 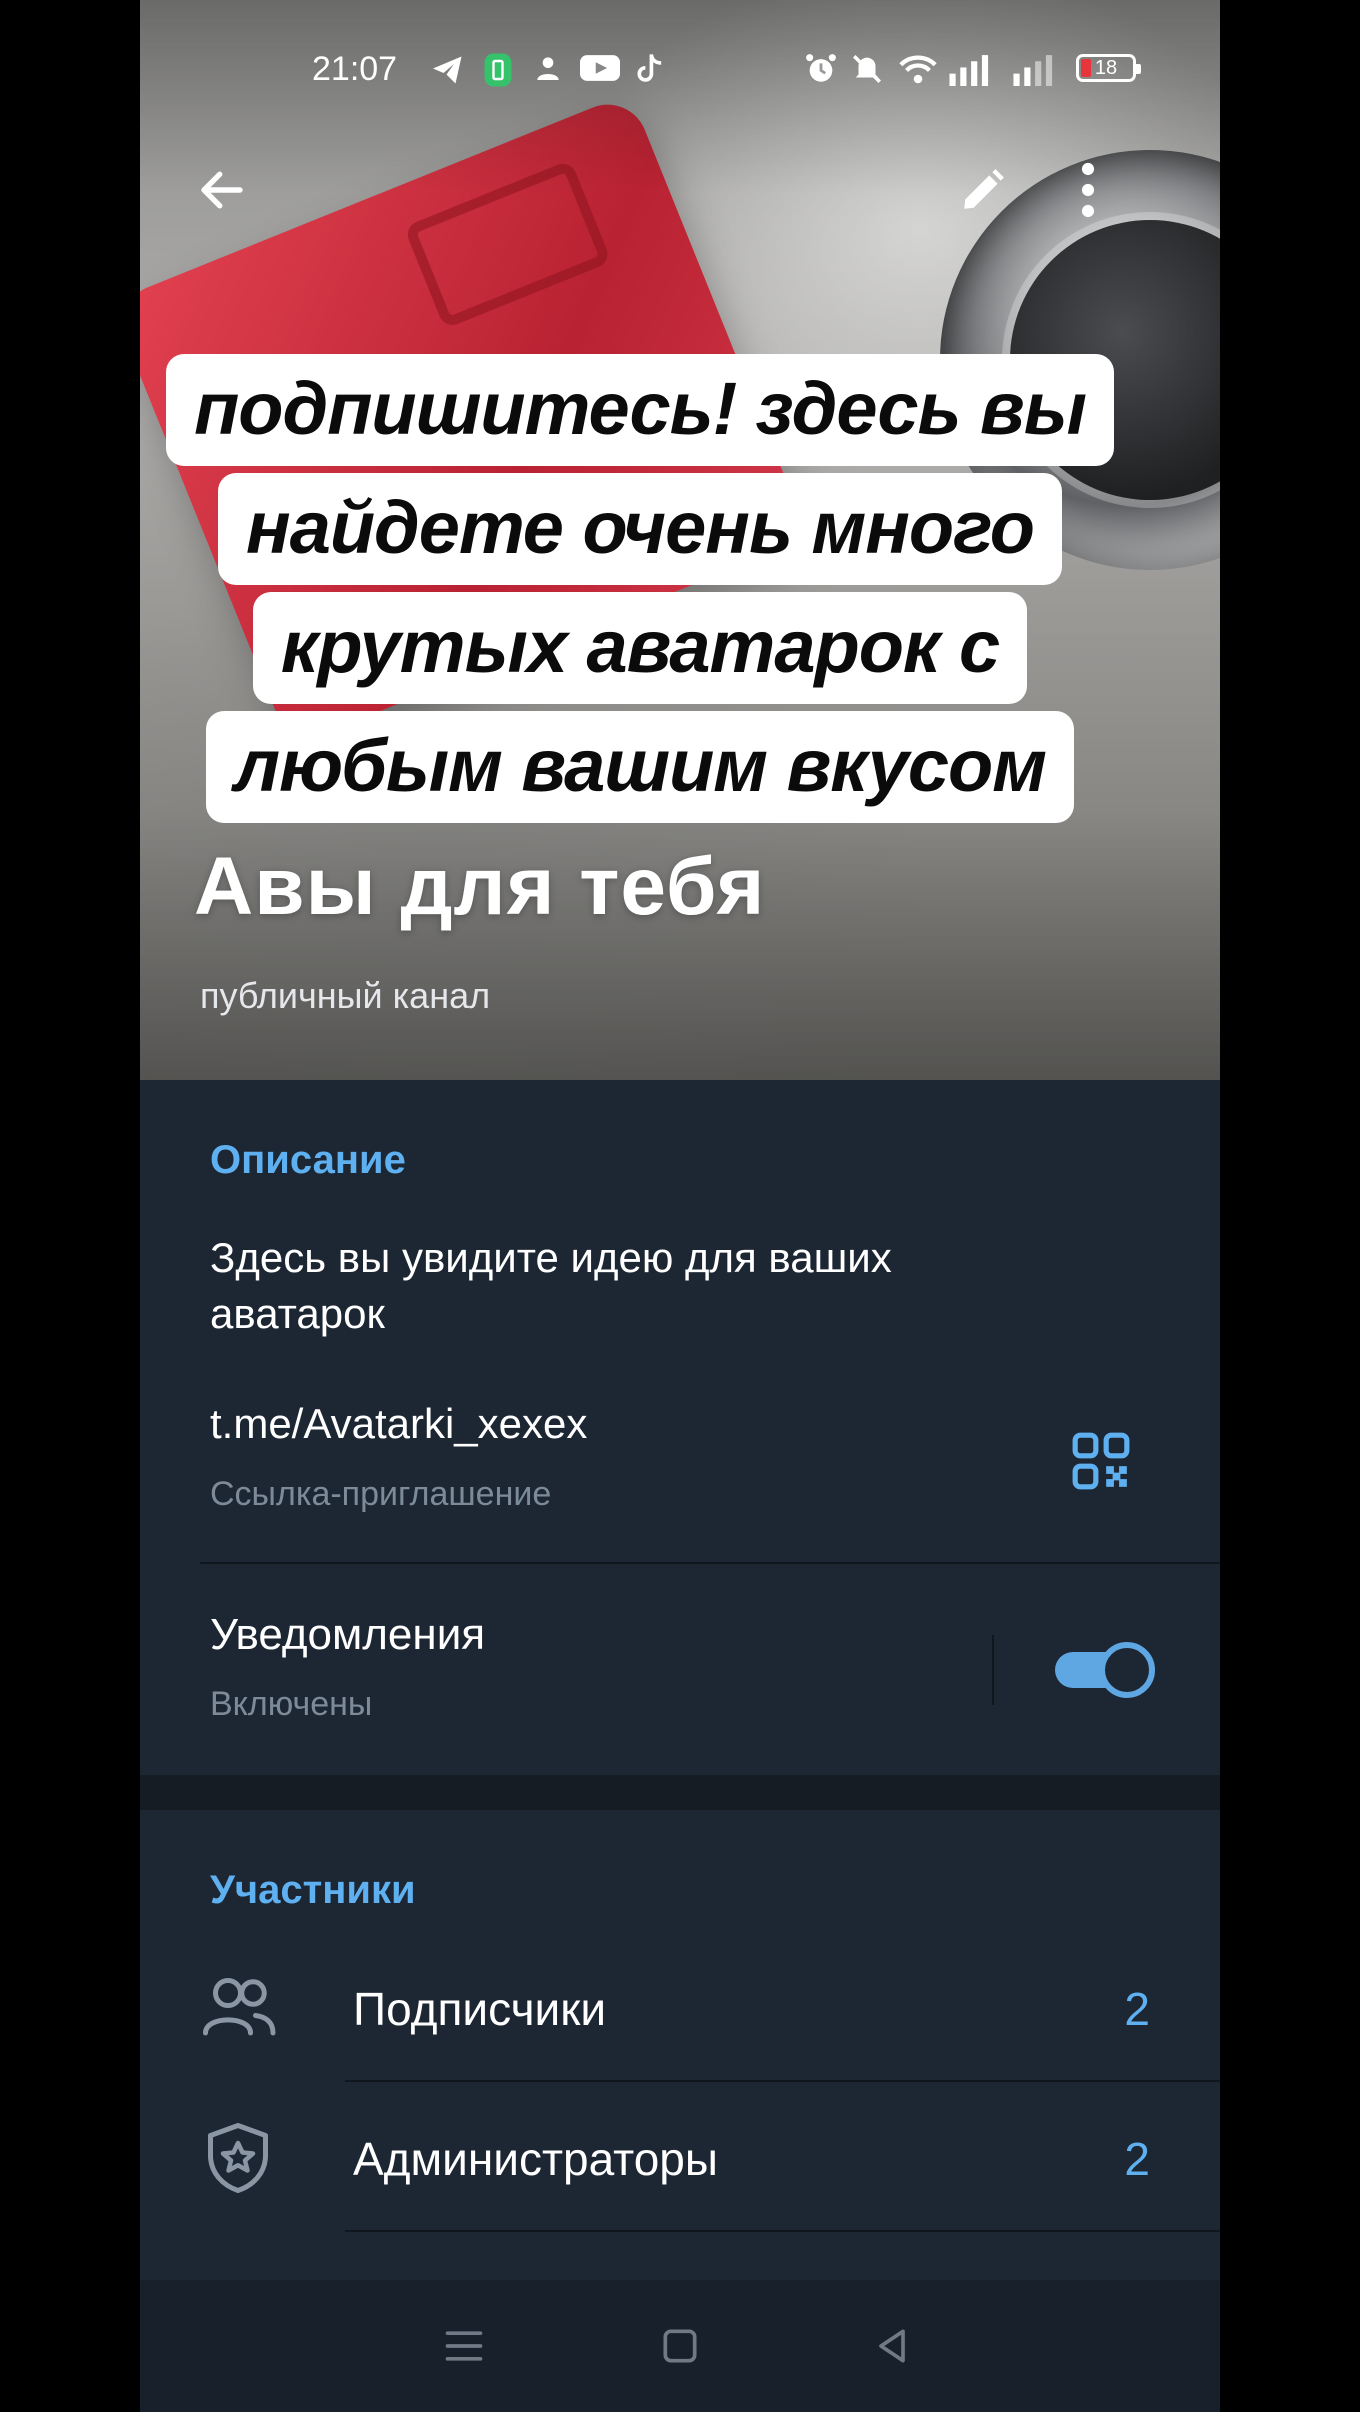 What do you see at coordinates (1108, 68) in the screenshot?
I see `battery-indicator: 18` at bounding box center [1108, 68].